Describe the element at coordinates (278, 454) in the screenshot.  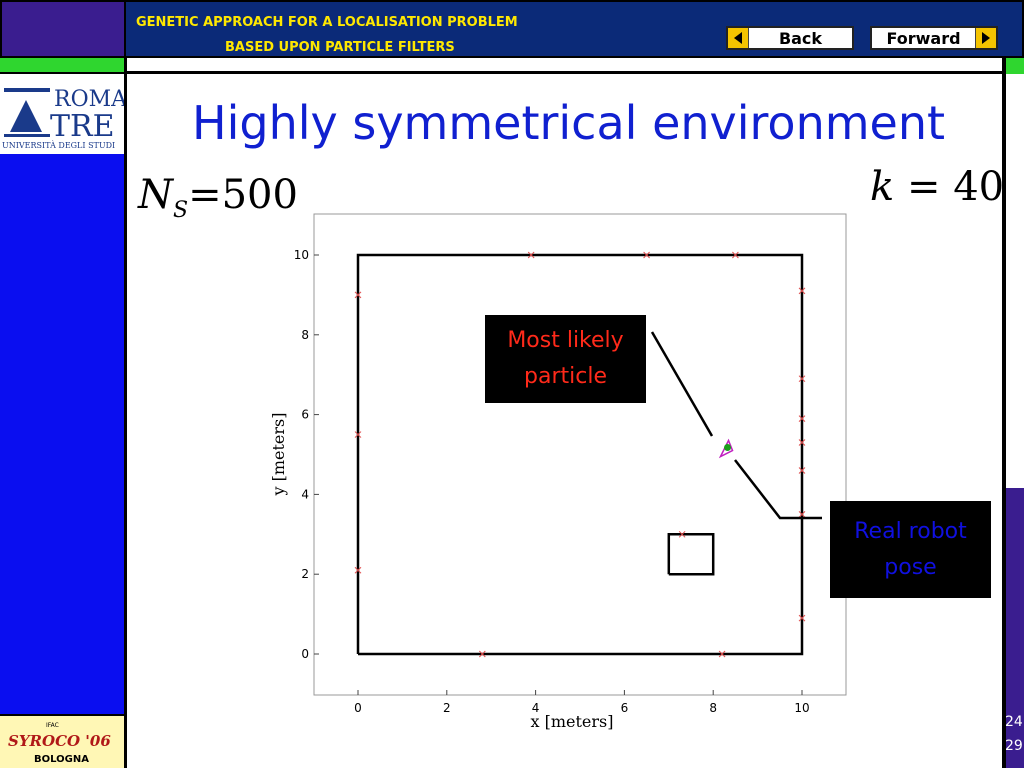
I see `y-axis-label: y [meters]` at that location.